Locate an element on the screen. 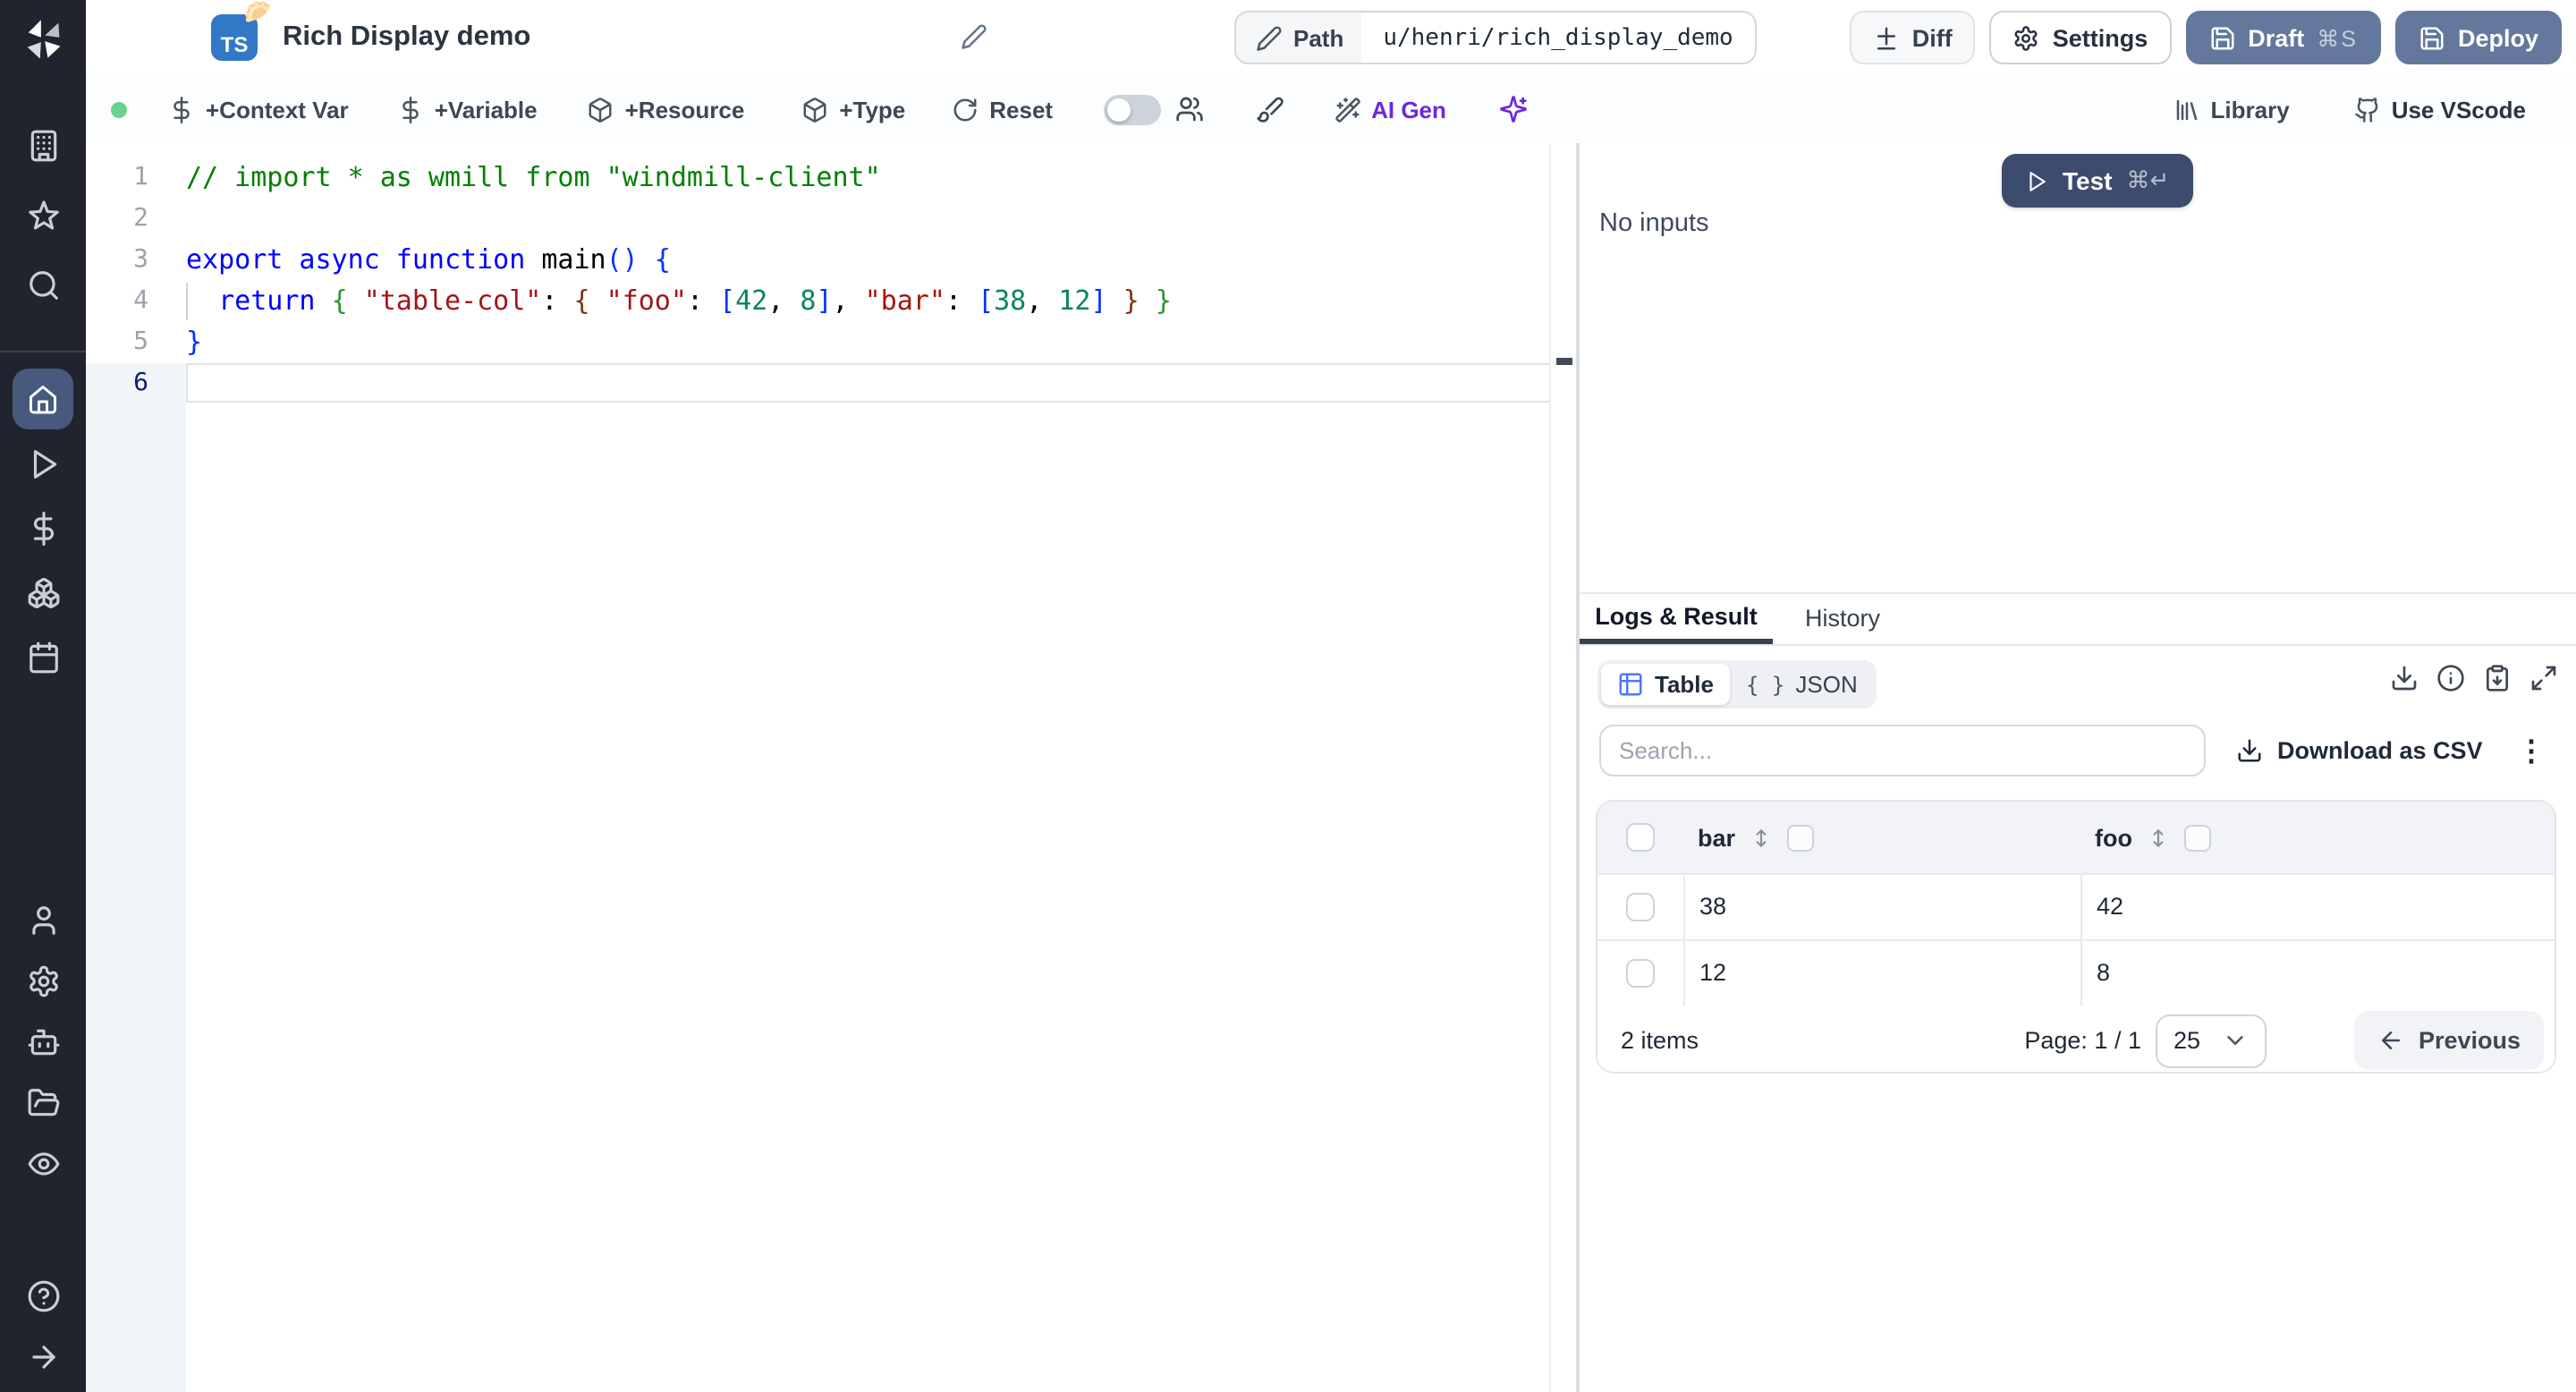  status-dot is located at coordinates (119, 110).